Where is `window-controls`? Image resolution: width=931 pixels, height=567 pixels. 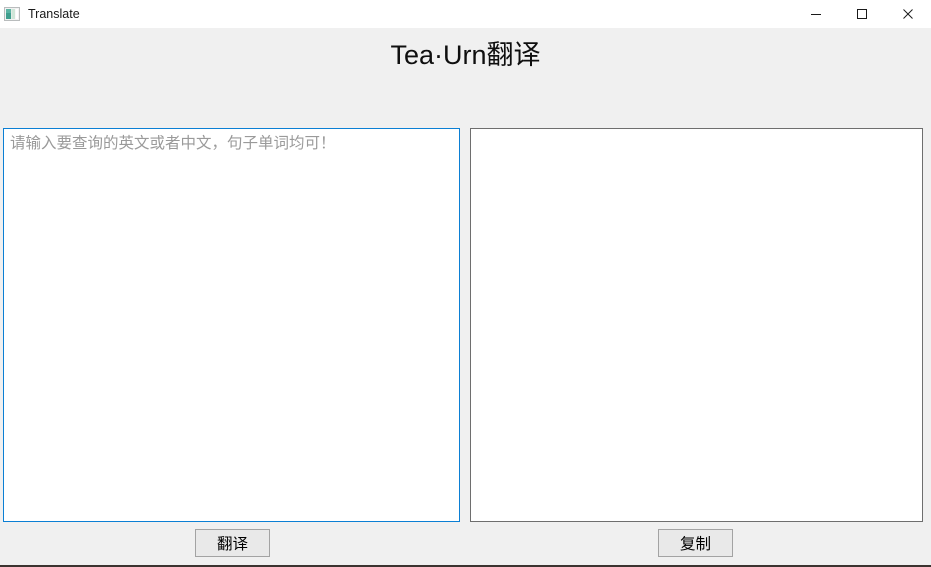 window-controls is located at coordinates (862, 14).